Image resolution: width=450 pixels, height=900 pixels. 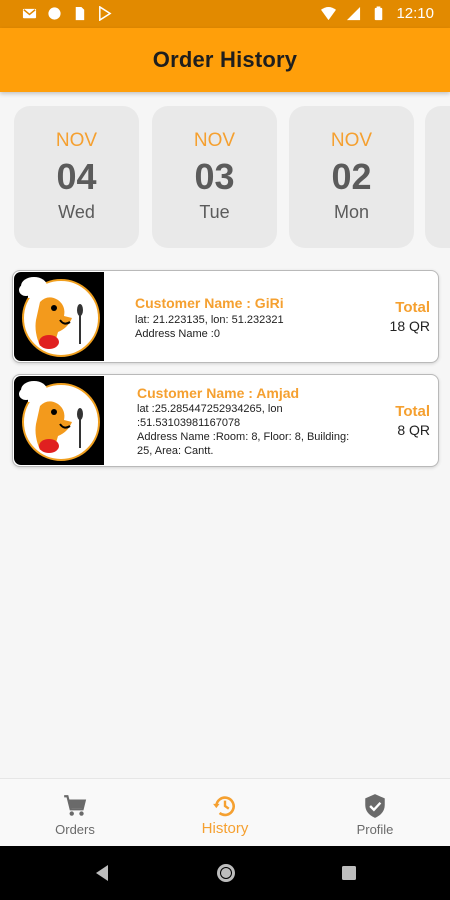 What do you see at coordinates (351, 212) in the screenshot?
I see `date-weekday: Mon` at bounding box center [351, 212].